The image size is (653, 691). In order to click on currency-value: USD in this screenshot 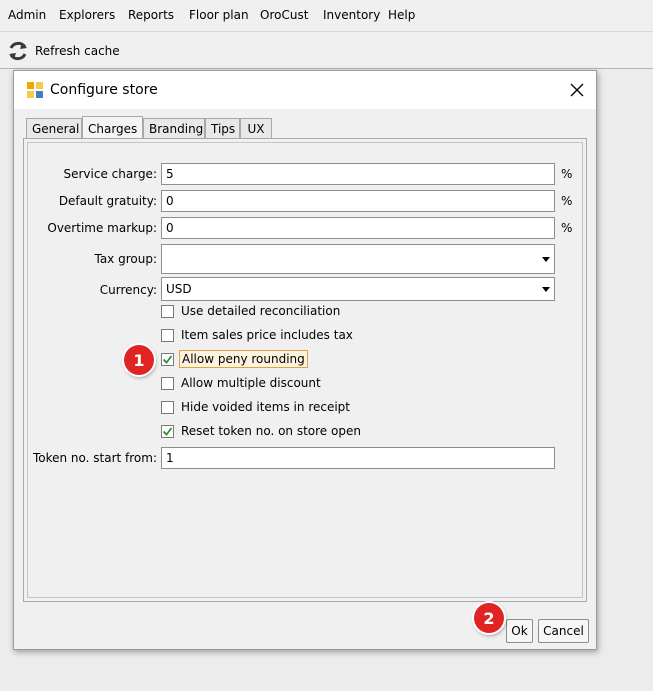, I will do `click(179, 289)`.